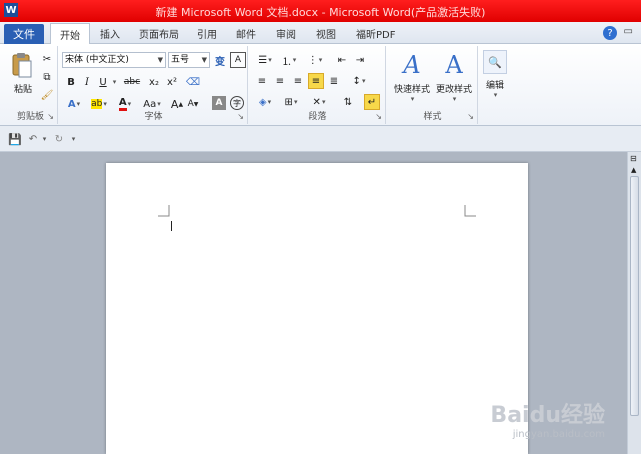 This screenshot has height=454, width=641. What do you see at coordinates (47, 77) in the screenshot?
I see `copy-icon: ⧉` at bounding box center [47, 77].